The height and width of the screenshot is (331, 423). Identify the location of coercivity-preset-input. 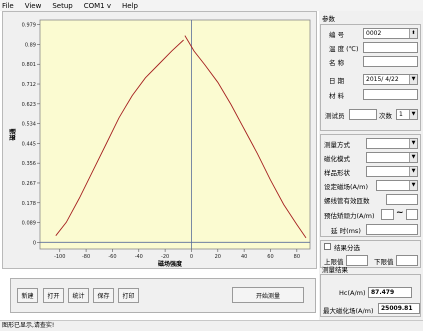
(387, 214).